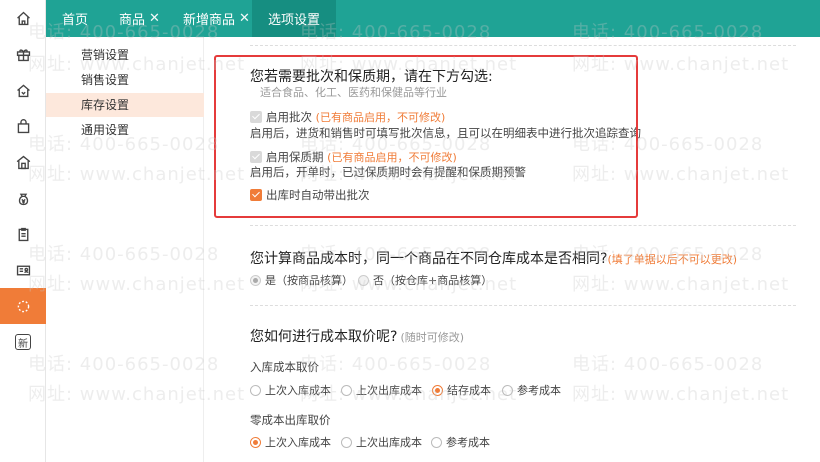 Image resolution: width=820 pixels, height=462 pixels. Describe the element at coordinates (309, 280) in the screenshot. I see `cost-same-yes-label: 是（按商品核算）` at that location.